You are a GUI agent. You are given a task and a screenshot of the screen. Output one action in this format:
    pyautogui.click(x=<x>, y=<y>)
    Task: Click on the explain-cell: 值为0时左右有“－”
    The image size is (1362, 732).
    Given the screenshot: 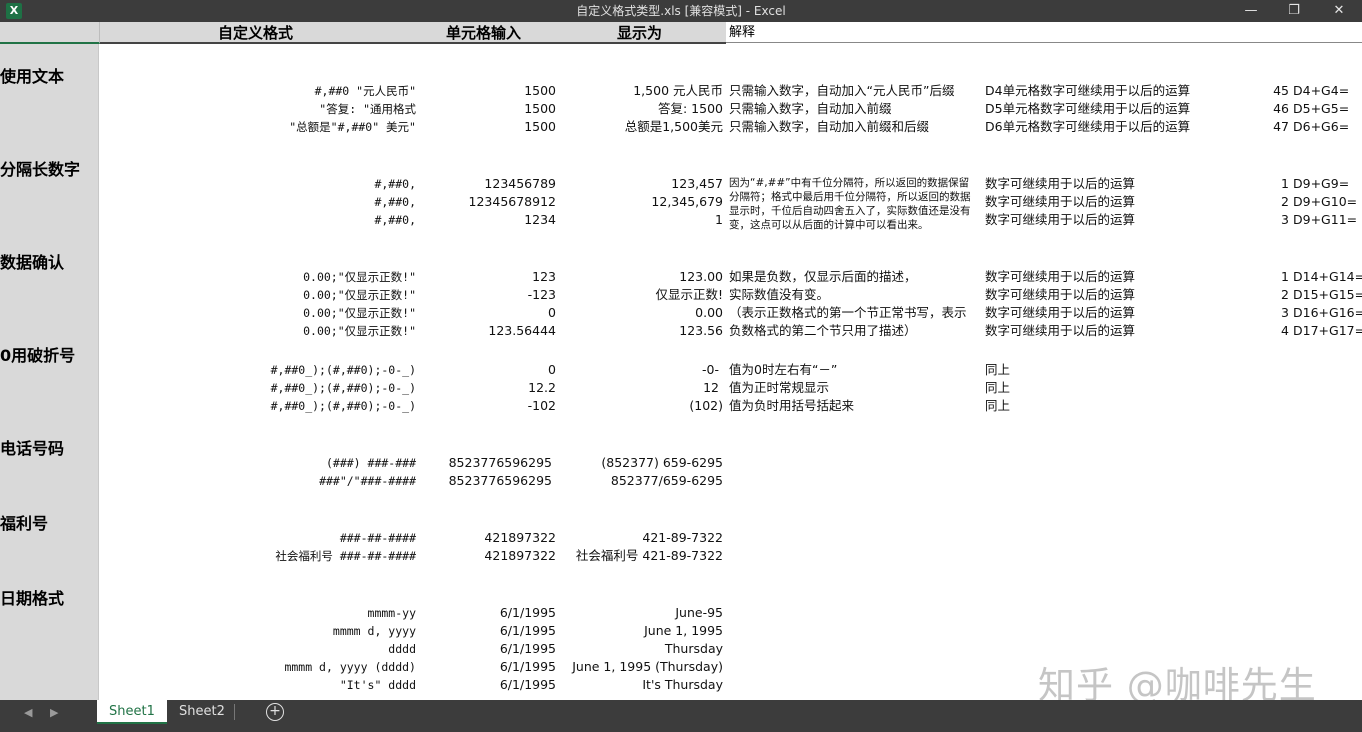 What is the action you would take?
    pyautogui.click(x=783, y=370)
    